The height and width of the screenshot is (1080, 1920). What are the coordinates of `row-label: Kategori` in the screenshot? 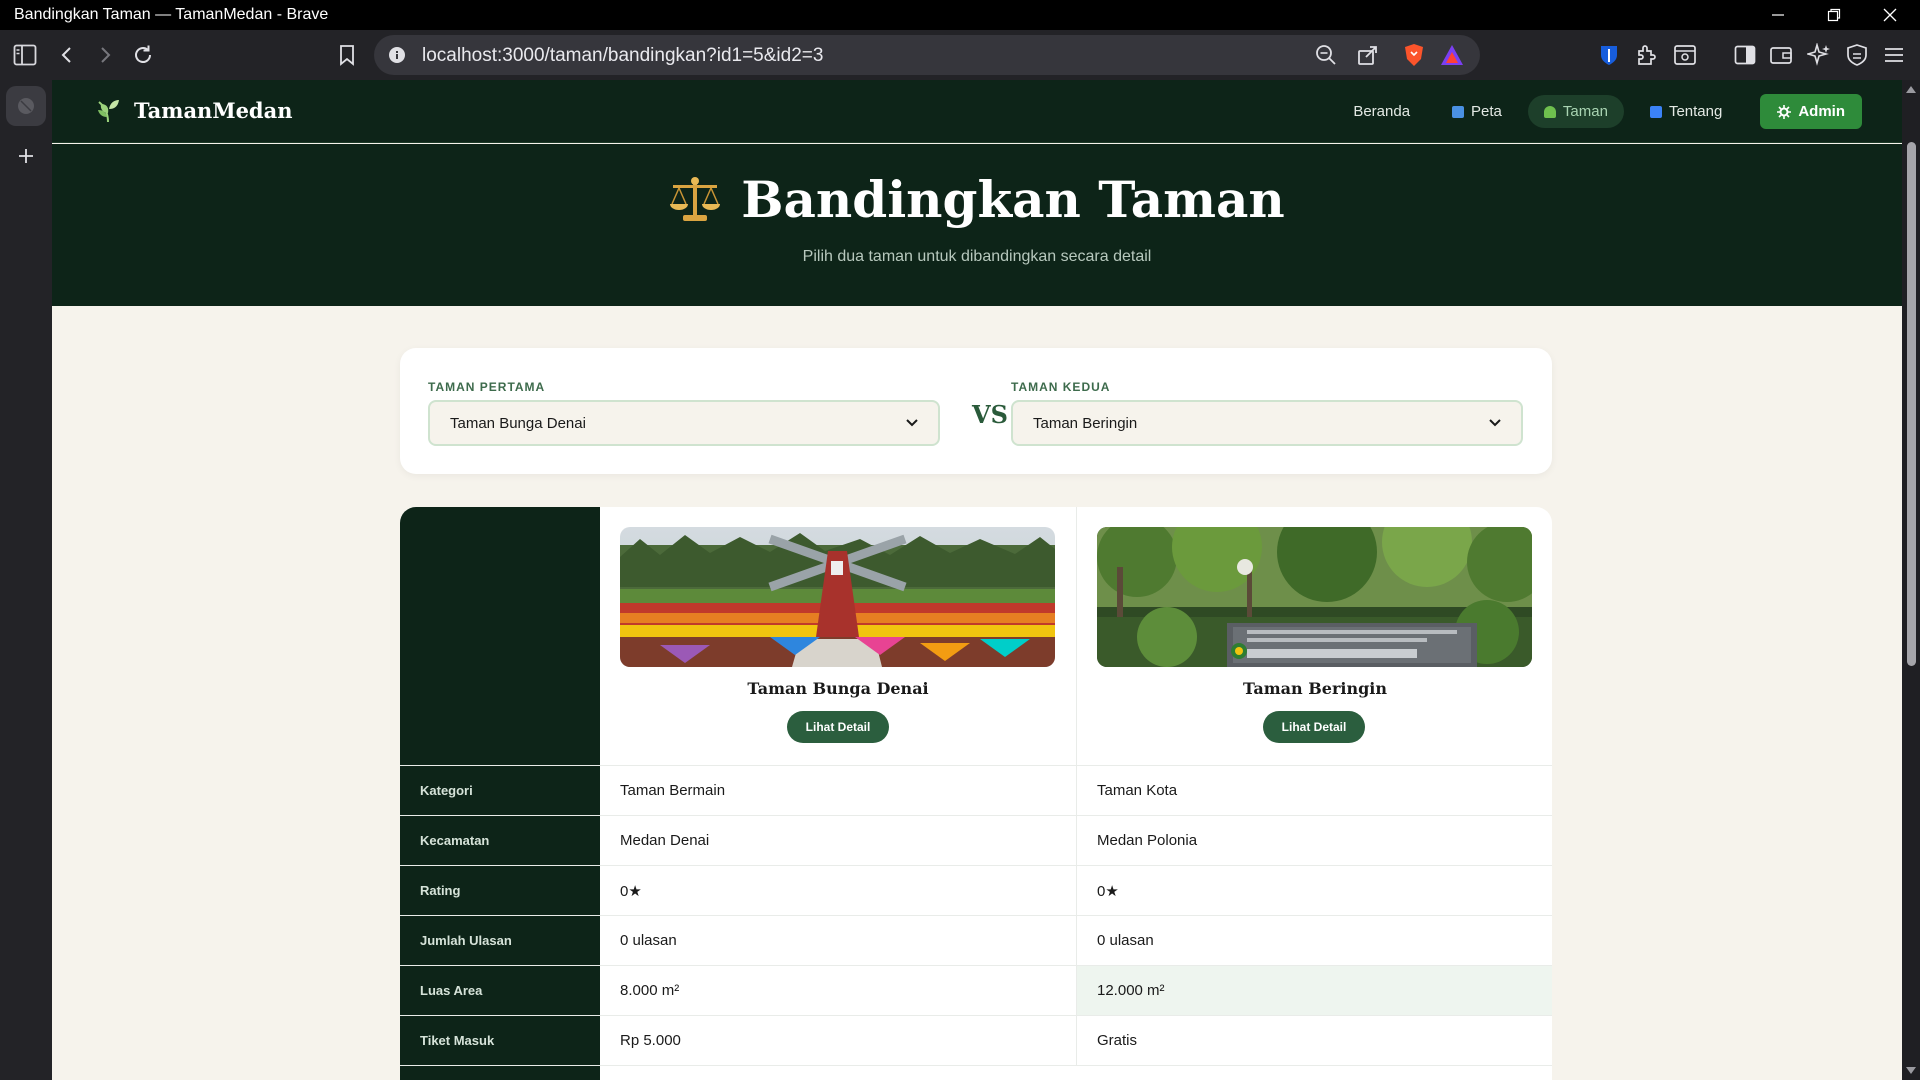 It's located at (446, 790).